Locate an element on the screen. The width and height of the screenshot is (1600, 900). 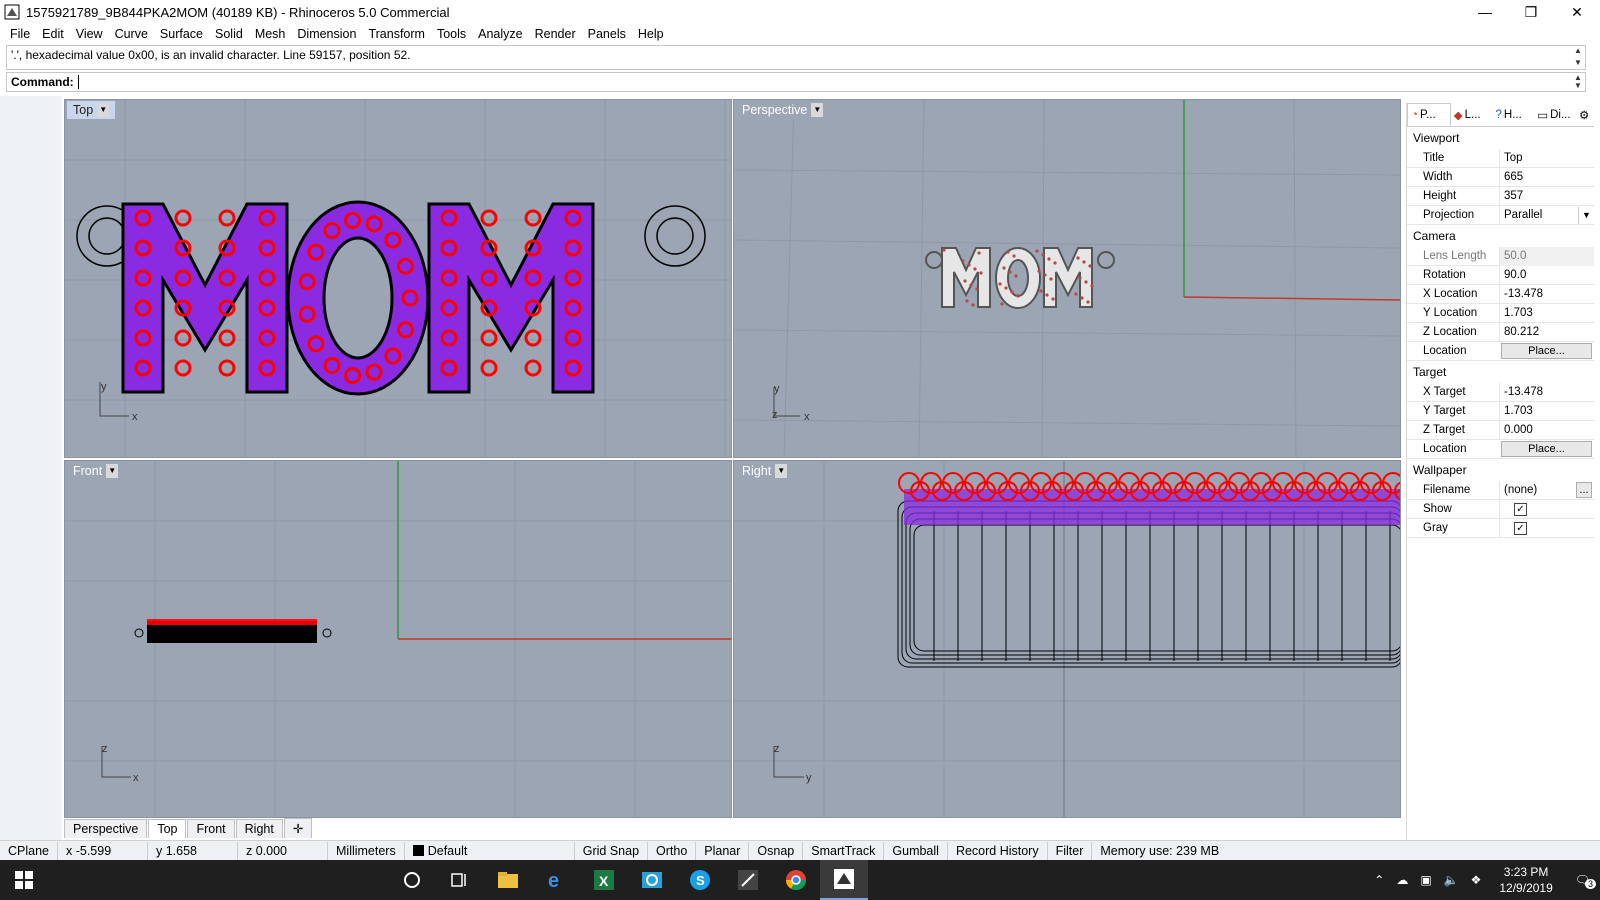
prop-filename-field: (none) is located at coordinates (1536, 490).